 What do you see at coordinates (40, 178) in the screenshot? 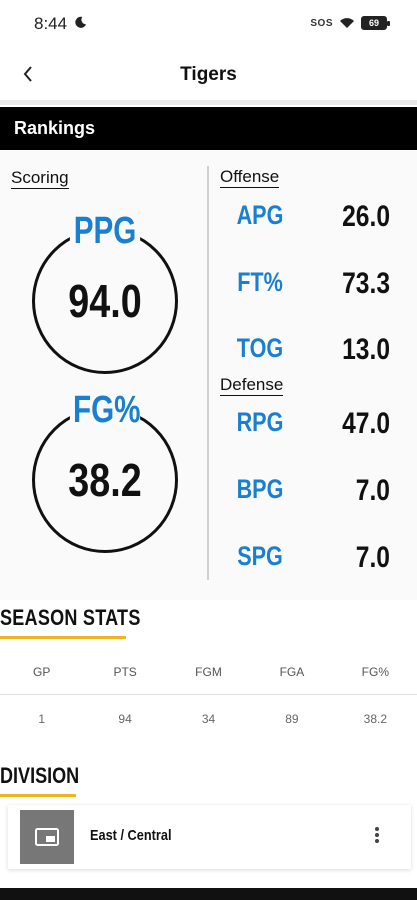
I see `scoring-label: Scoring` at bounding box center [40, 178].